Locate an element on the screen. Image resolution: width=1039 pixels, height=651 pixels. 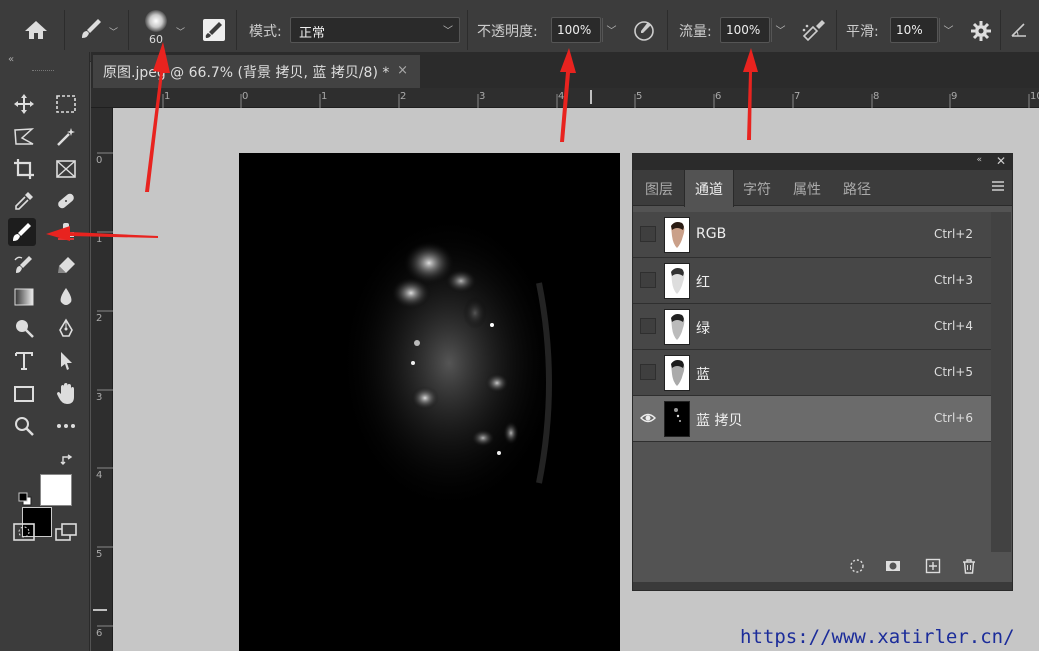
move-tool-icon is located at coordinates (24, 104).